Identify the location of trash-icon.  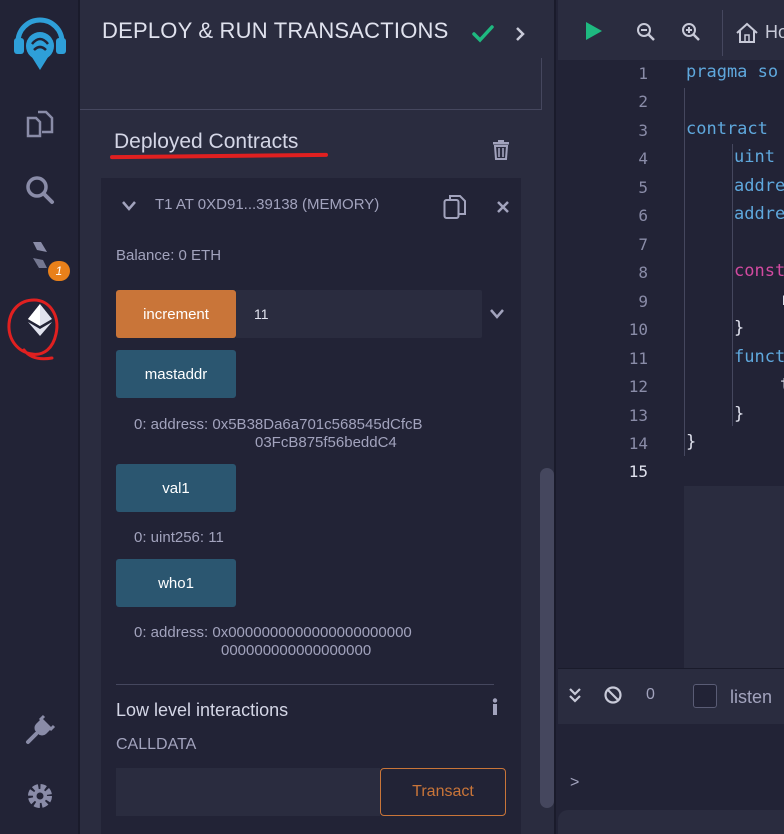
(501, 150).